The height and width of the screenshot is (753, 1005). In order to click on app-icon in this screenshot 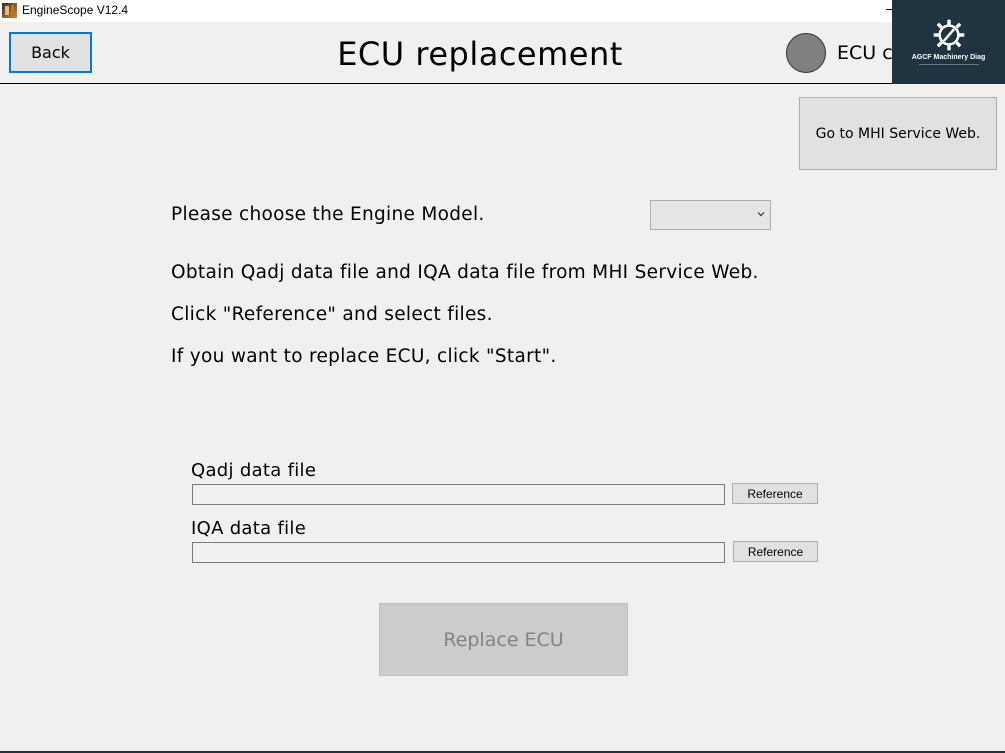, I will do `click(9, 10)`.